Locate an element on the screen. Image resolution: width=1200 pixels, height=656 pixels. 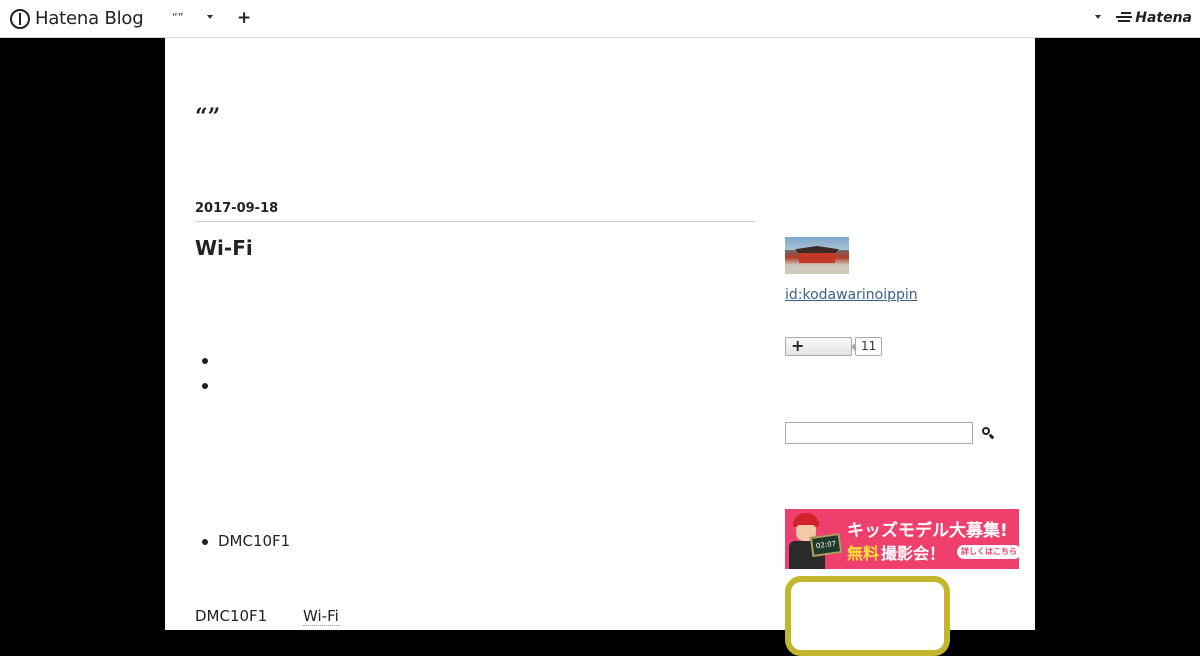
hatena-logo-icon is located at coordinates (1124, 18).